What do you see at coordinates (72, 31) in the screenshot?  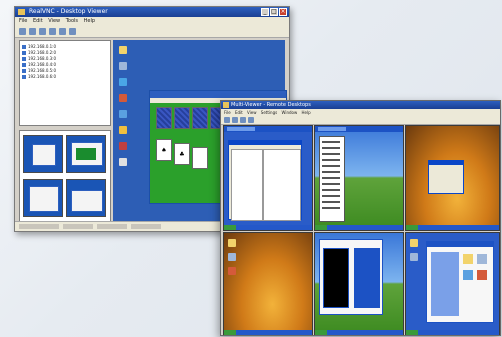 I see `info-icon` at bounding box center [72, 31].